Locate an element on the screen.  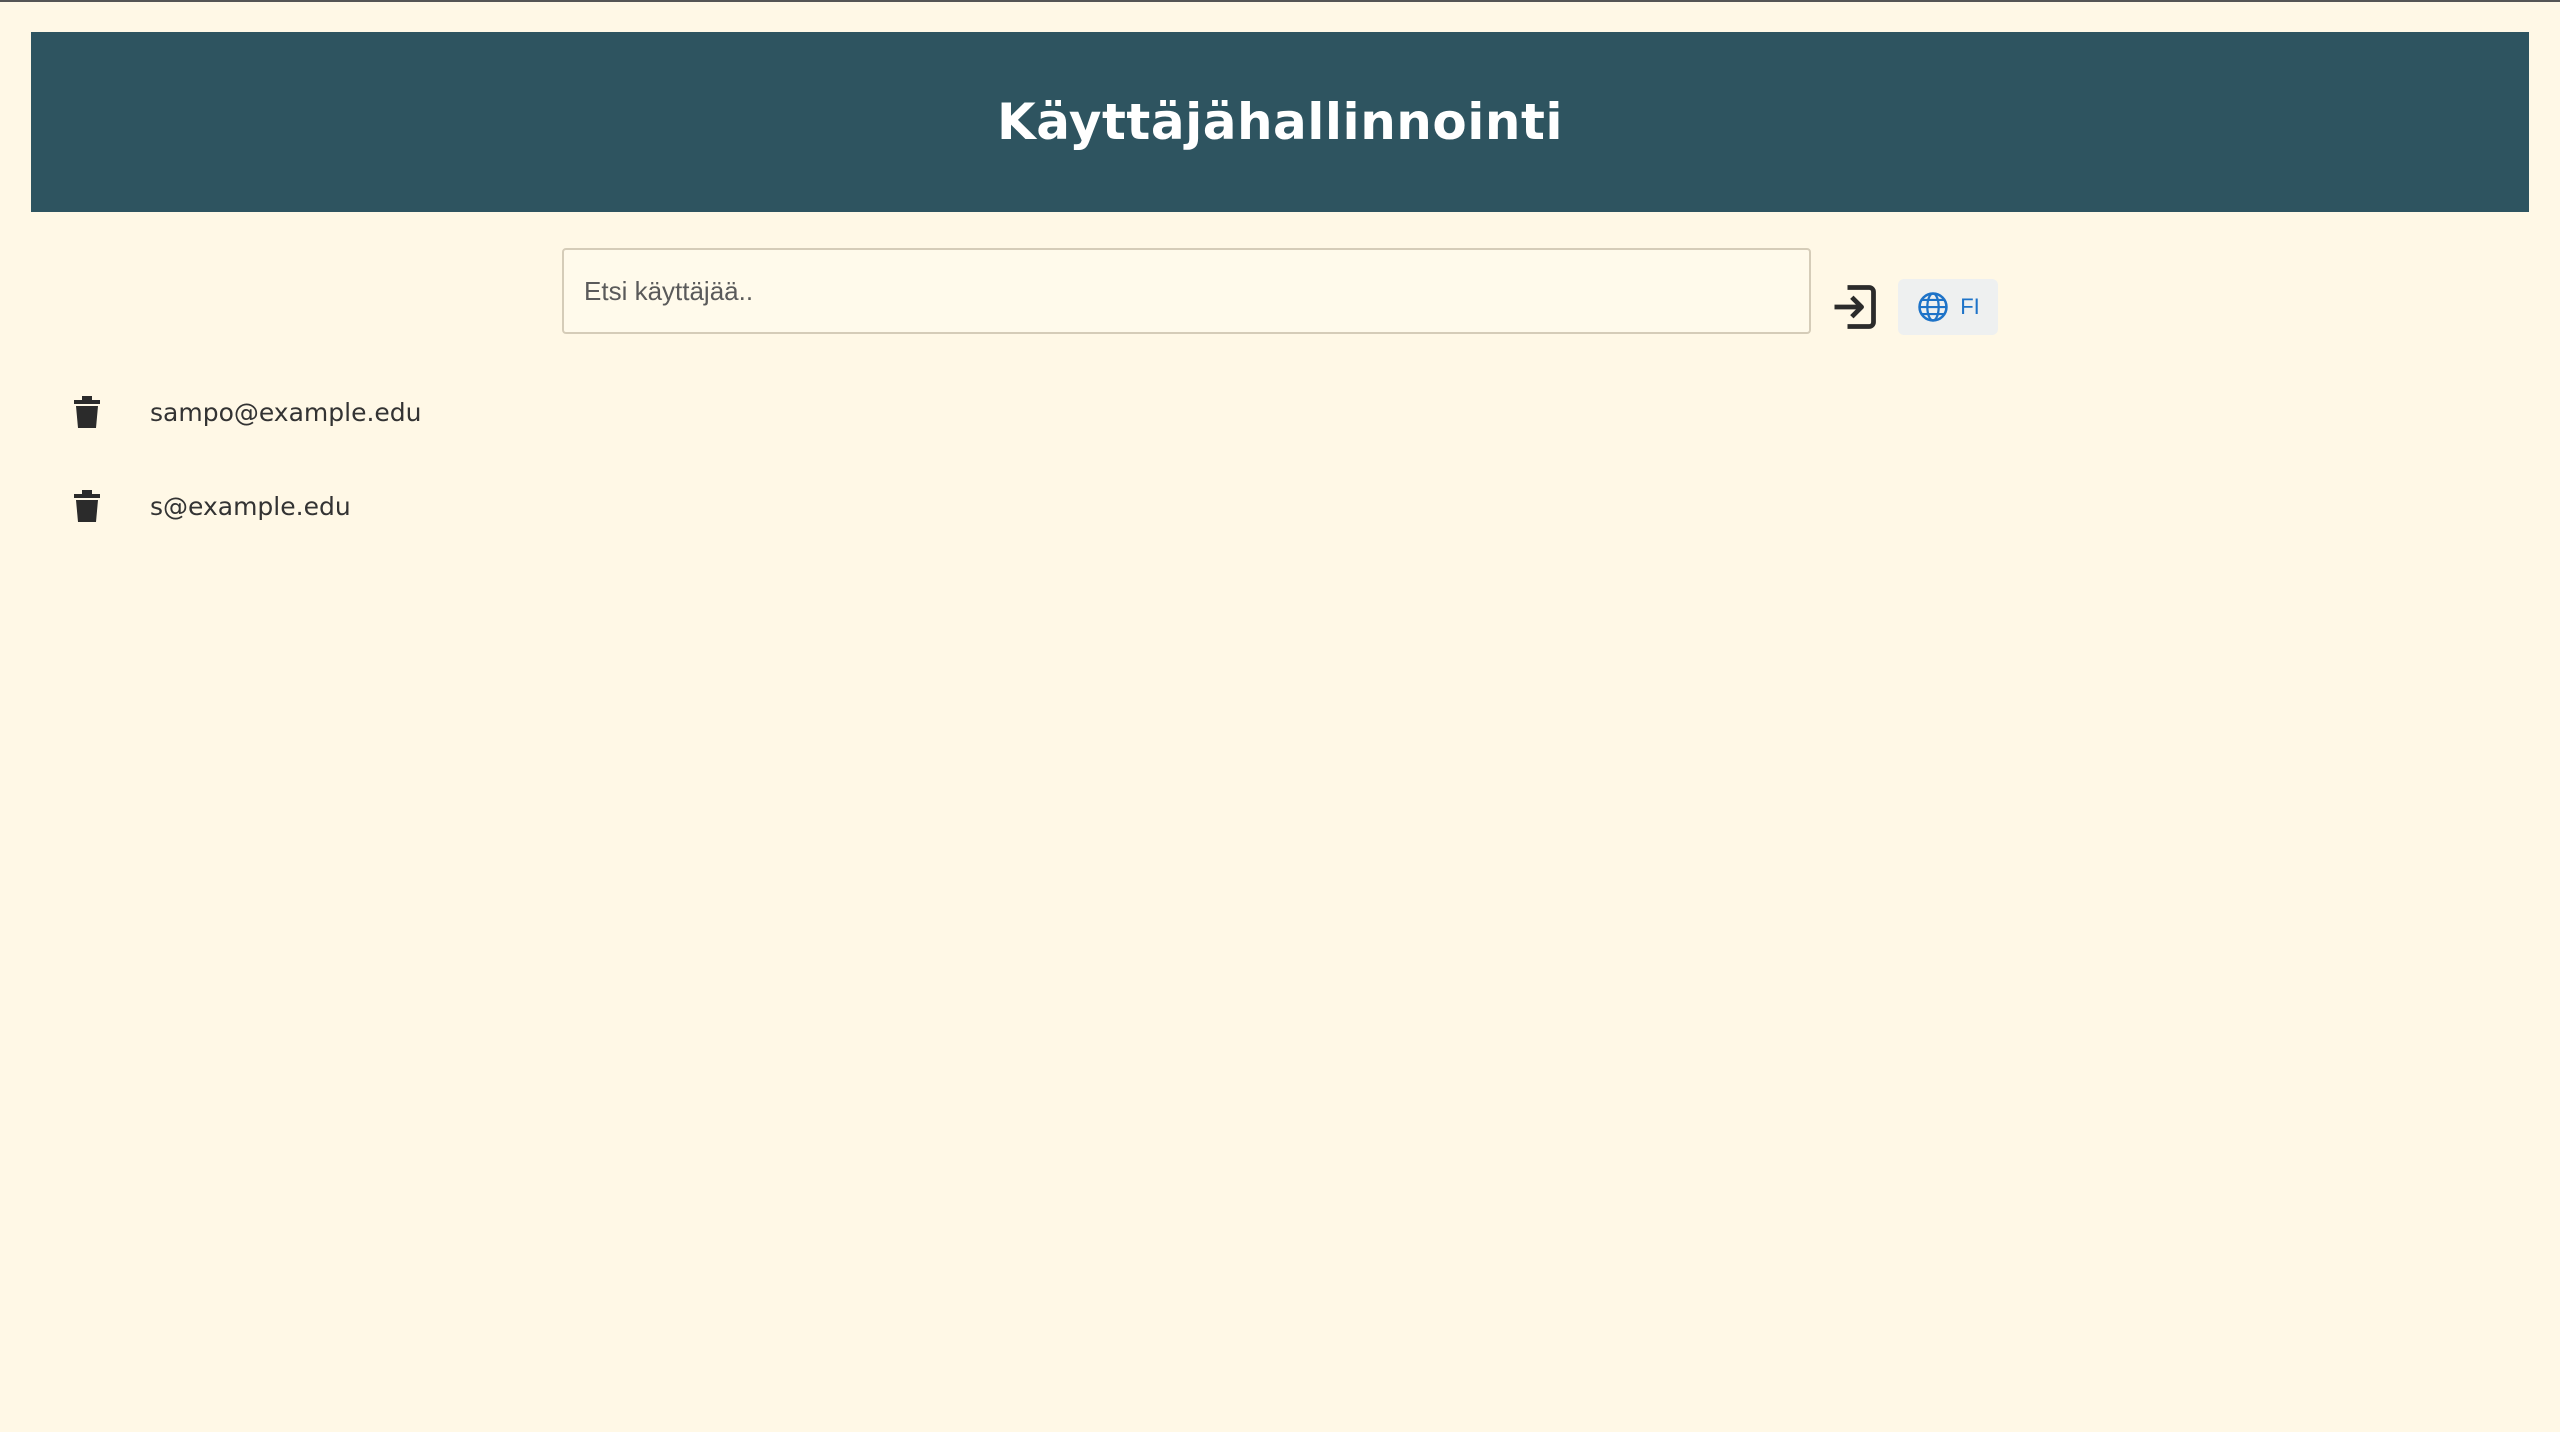
list-item: sampo@example.edu is located at coordinates (300, 412).